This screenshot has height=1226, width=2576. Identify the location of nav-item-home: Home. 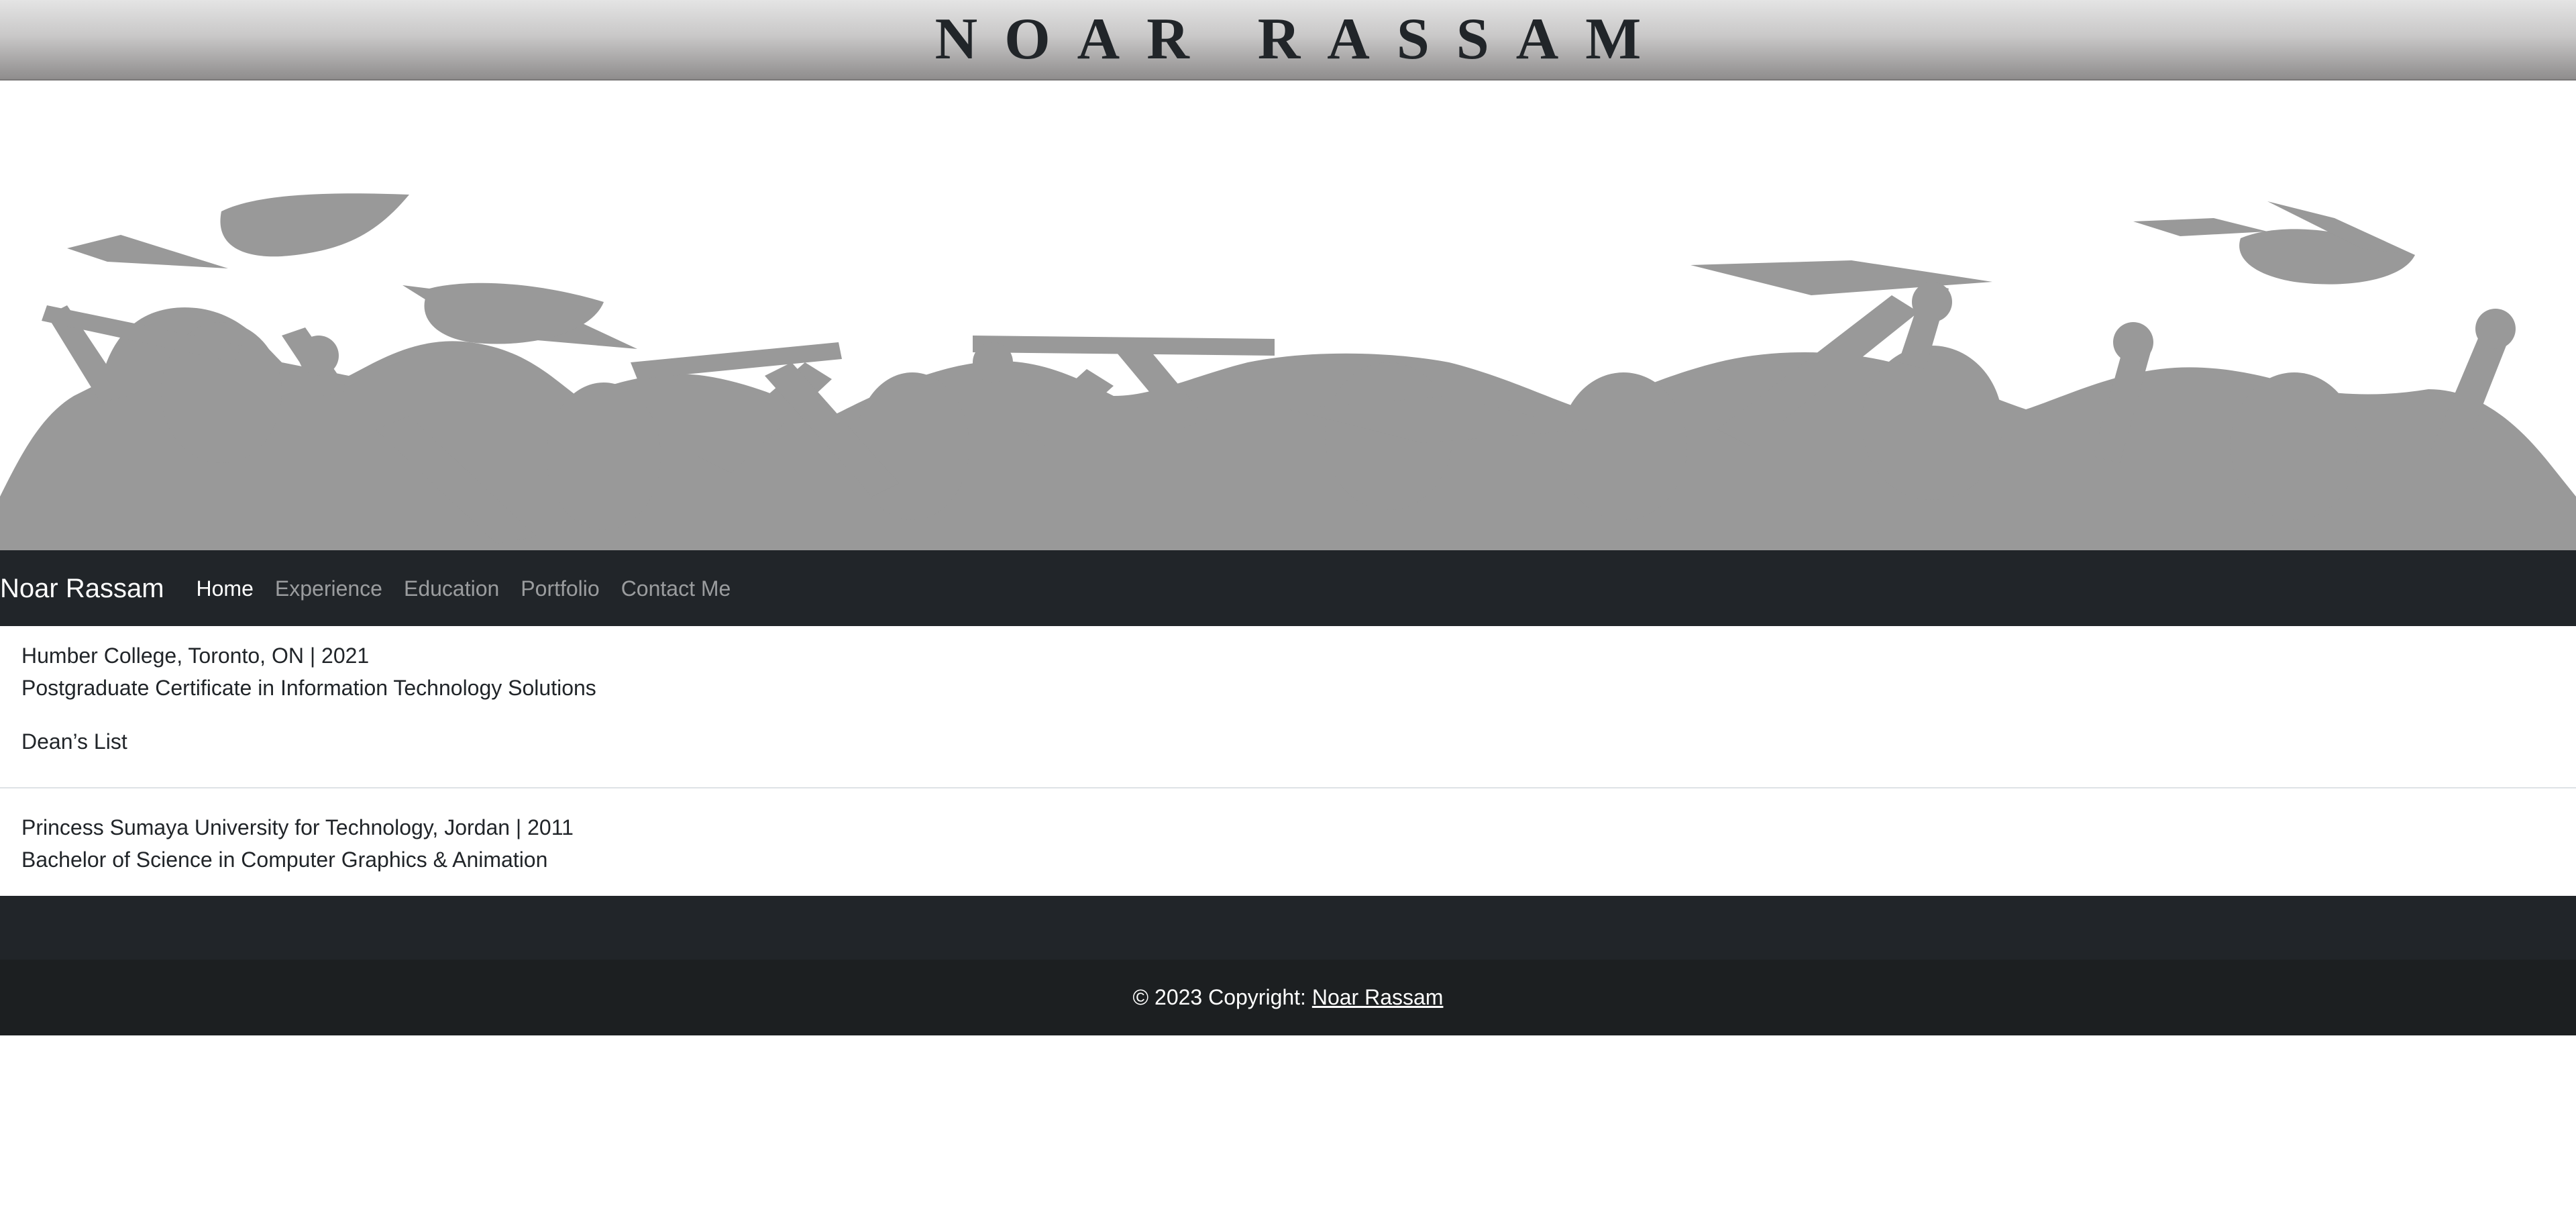
(225, 588).